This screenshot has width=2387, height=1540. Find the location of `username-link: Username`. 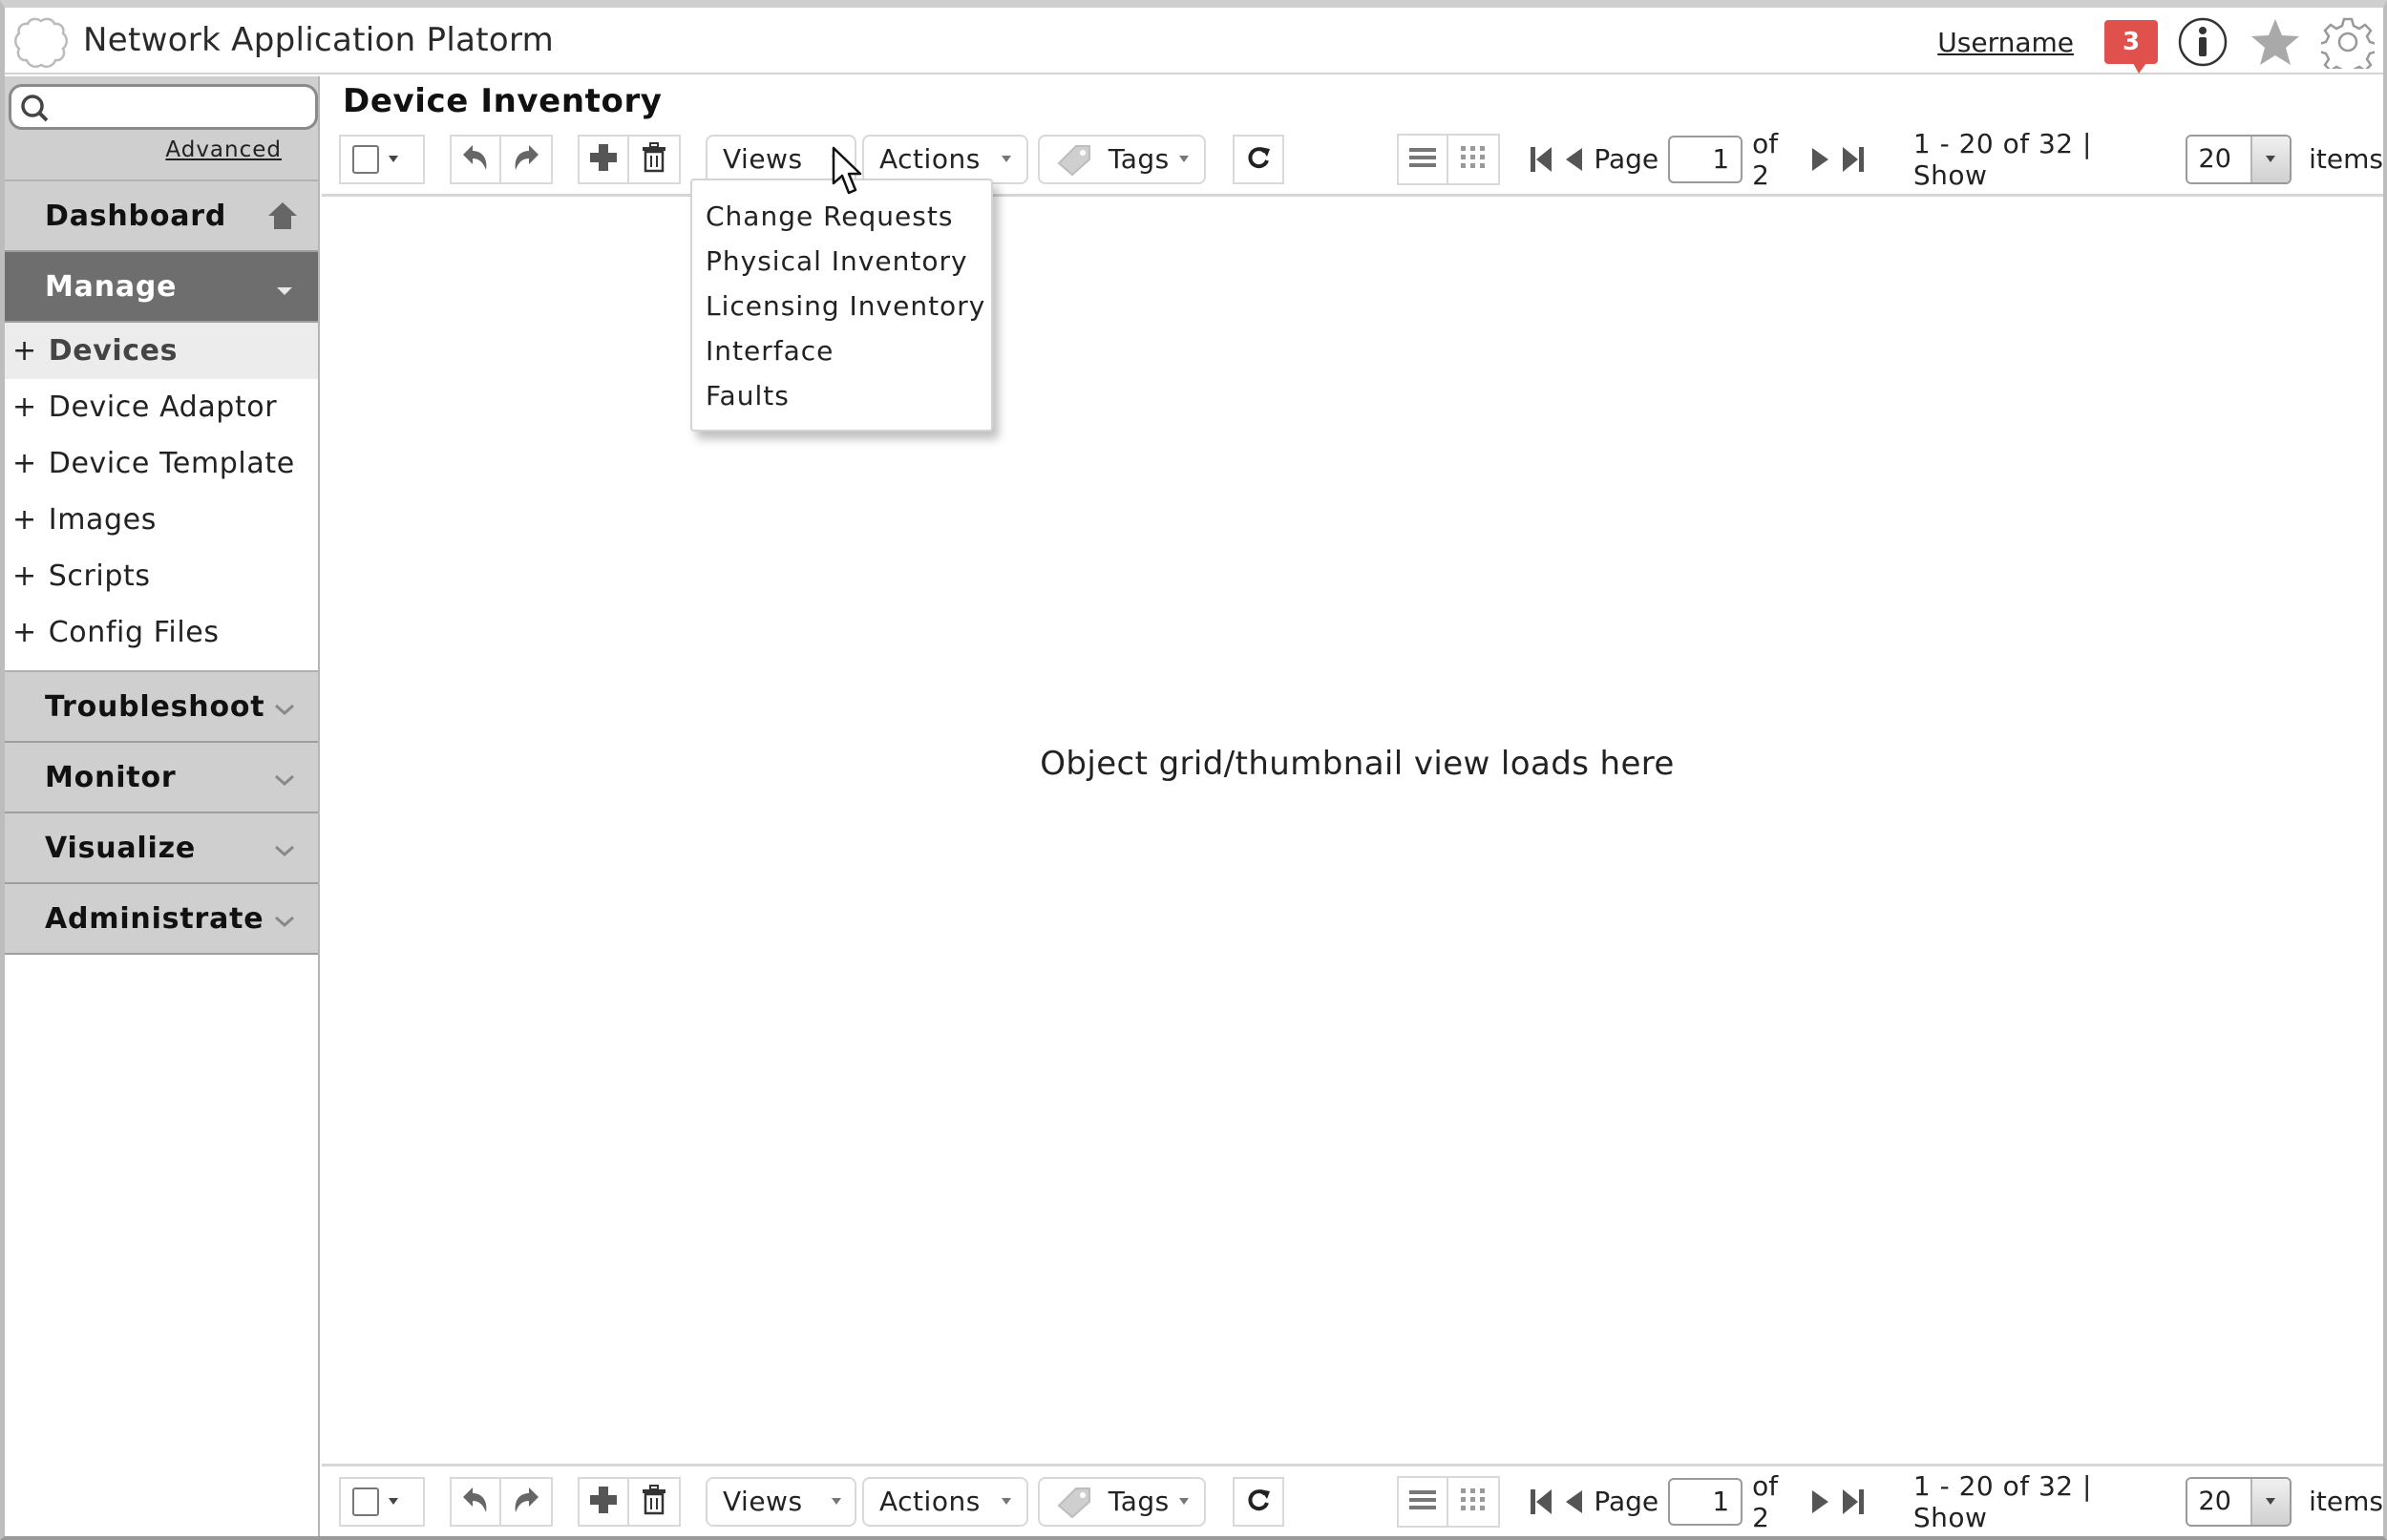

username-link: Username is located at coordinates (2005, 42).